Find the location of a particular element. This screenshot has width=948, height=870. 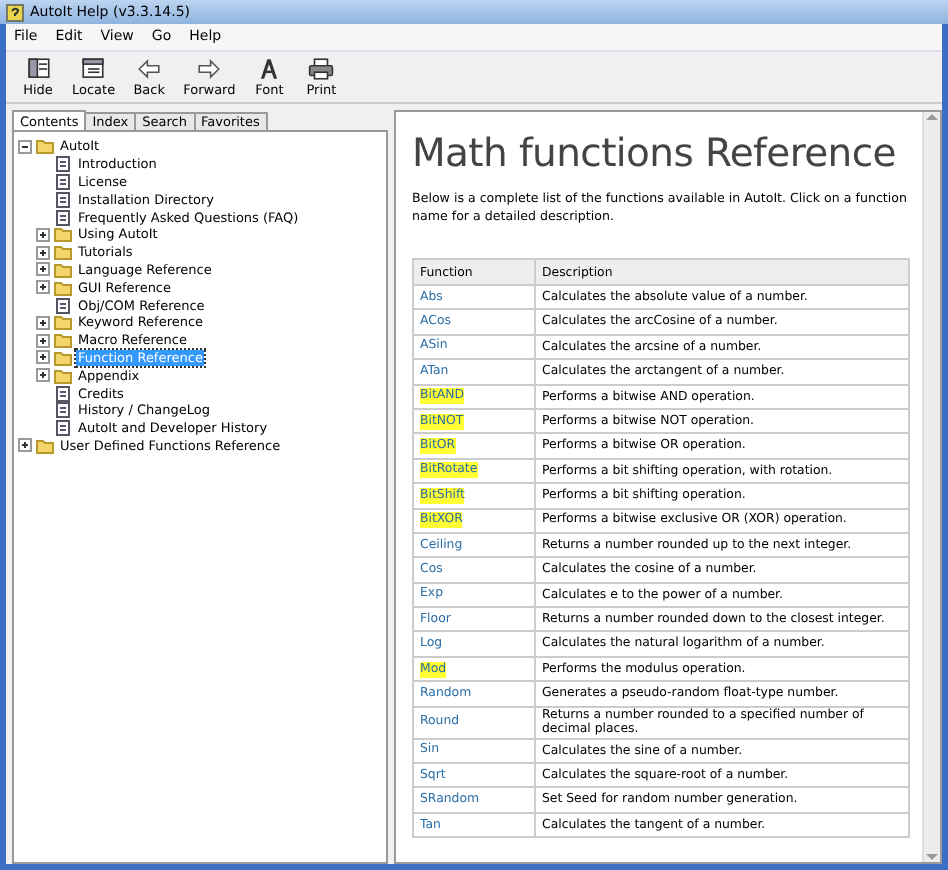

page-heading: Math functions Reference is located at coordinates (655, 153).